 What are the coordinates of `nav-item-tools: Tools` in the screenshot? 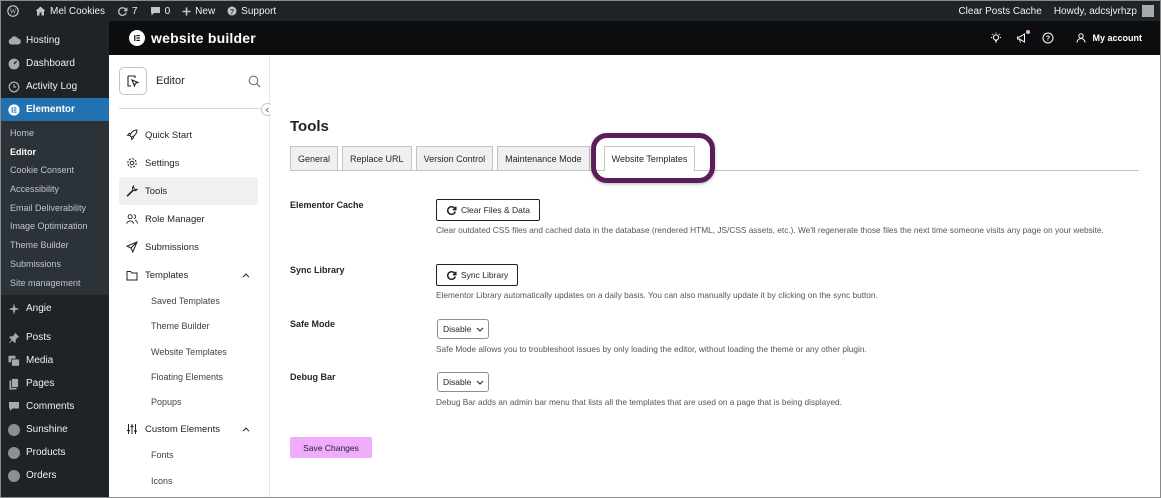 It's located at (188, 191).